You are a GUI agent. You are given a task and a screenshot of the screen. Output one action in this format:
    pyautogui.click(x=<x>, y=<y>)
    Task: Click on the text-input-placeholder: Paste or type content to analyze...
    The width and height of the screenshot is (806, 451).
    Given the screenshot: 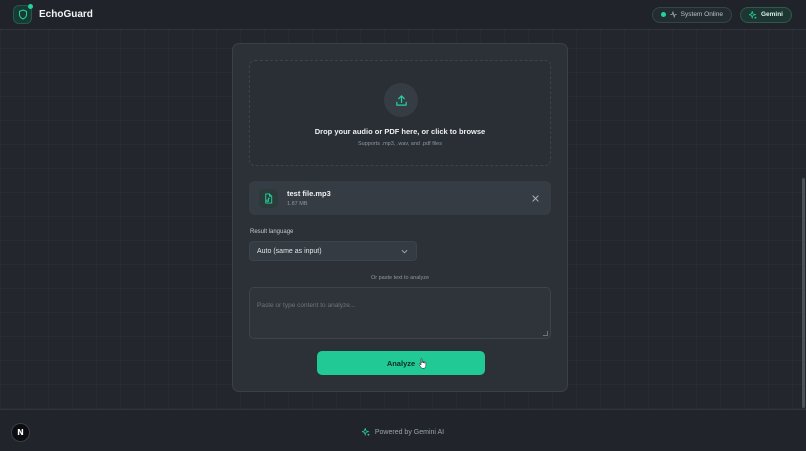 What is the action you would take?
    pyautogui.click(x=306, y=305)
    